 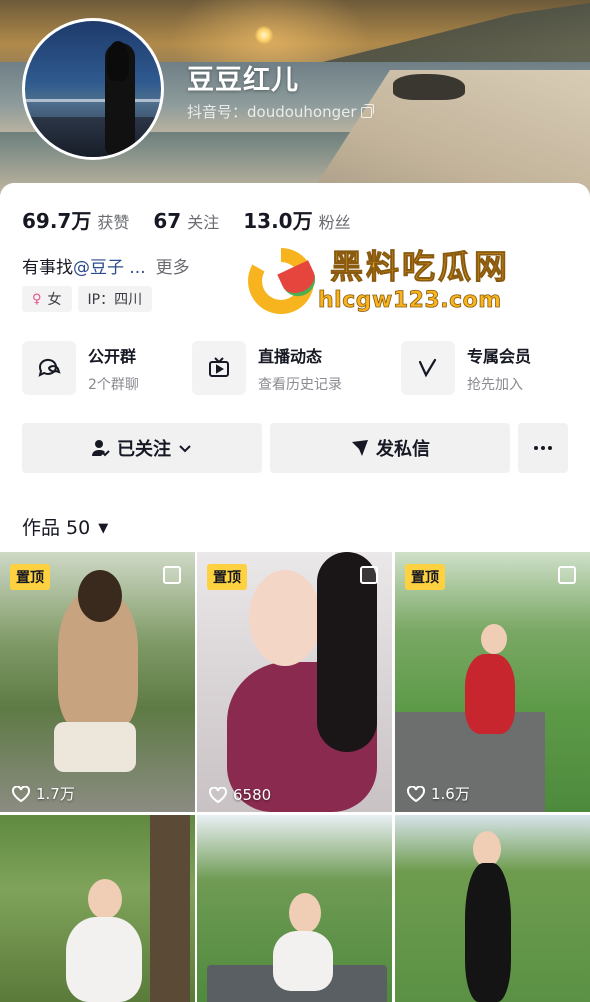 What do you see at coordinates (113, 384) in the screenshot?
I see `feature-sub: 2个群聊` at bounding box center [113, 384].